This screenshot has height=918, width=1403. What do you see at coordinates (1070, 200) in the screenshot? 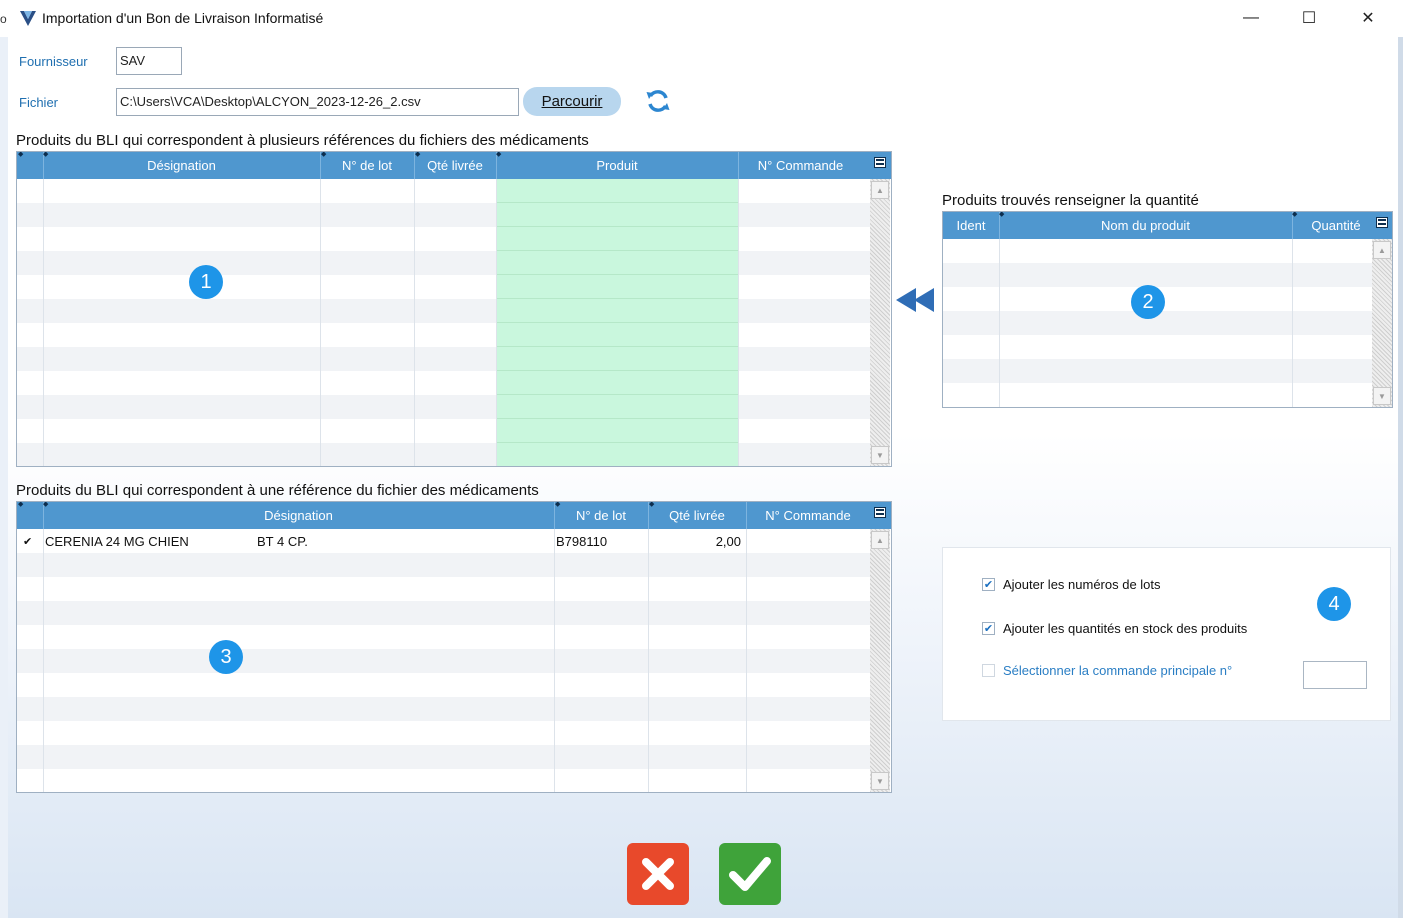
I see `found-products-title: Produits trouvés renseigner la quantité` at bounding box center [1070, 200].